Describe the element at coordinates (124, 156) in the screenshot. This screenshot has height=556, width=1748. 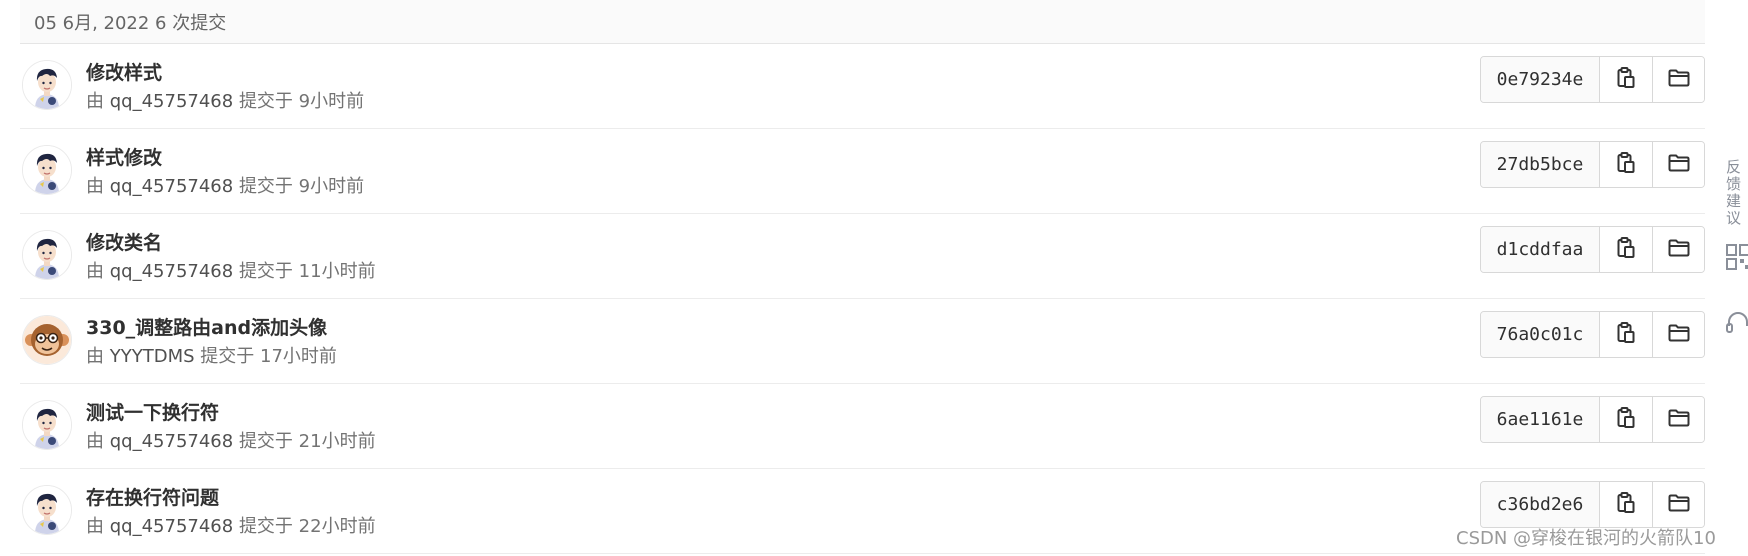
I see `commit-title: 样式修改` at that location.